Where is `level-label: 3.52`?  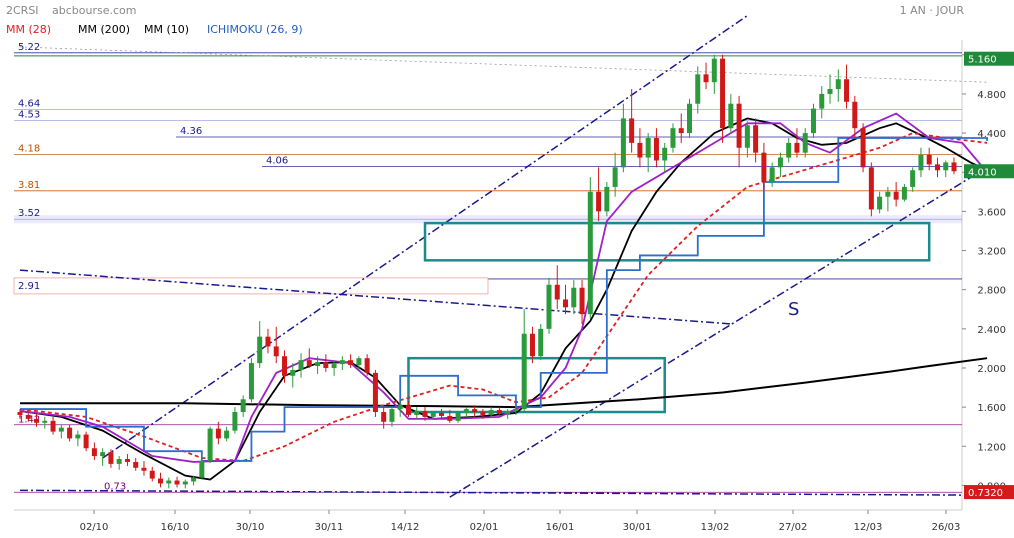 level-label: 3.52 is located at coordinates (29, 213).